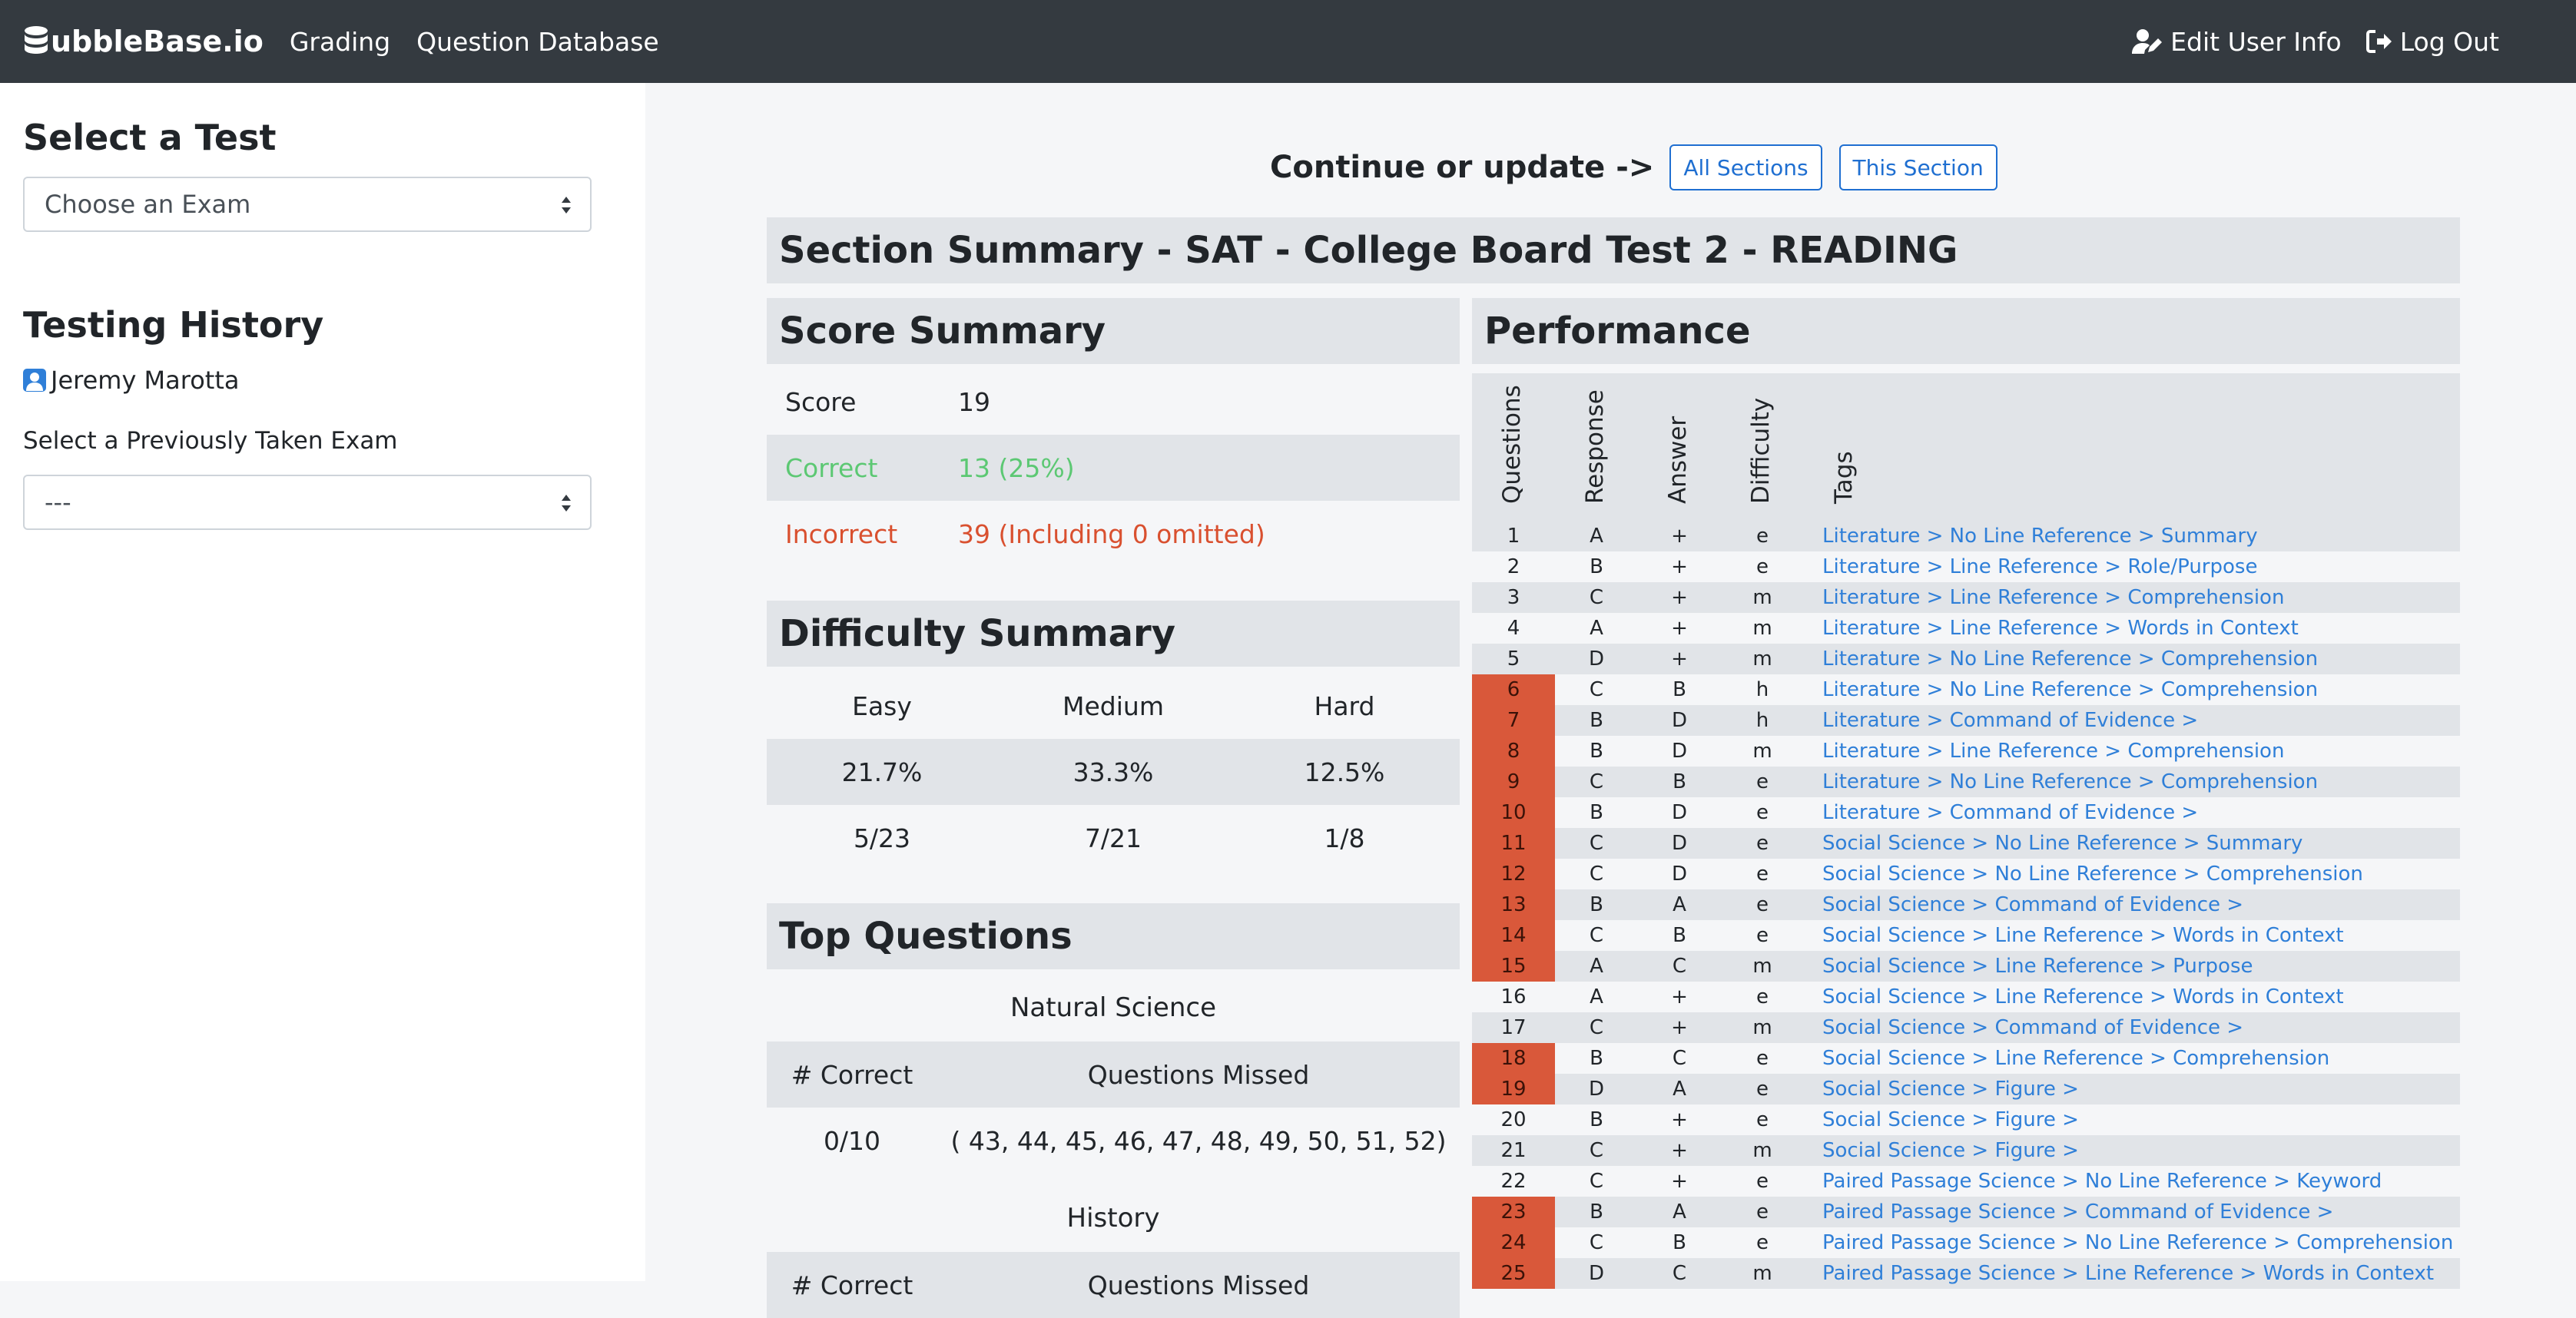 This screenshot has height=1318, width=2576. Describe the element at coordinates (1513, 936) in the screenshot. I see `question-number: 14` at that location.